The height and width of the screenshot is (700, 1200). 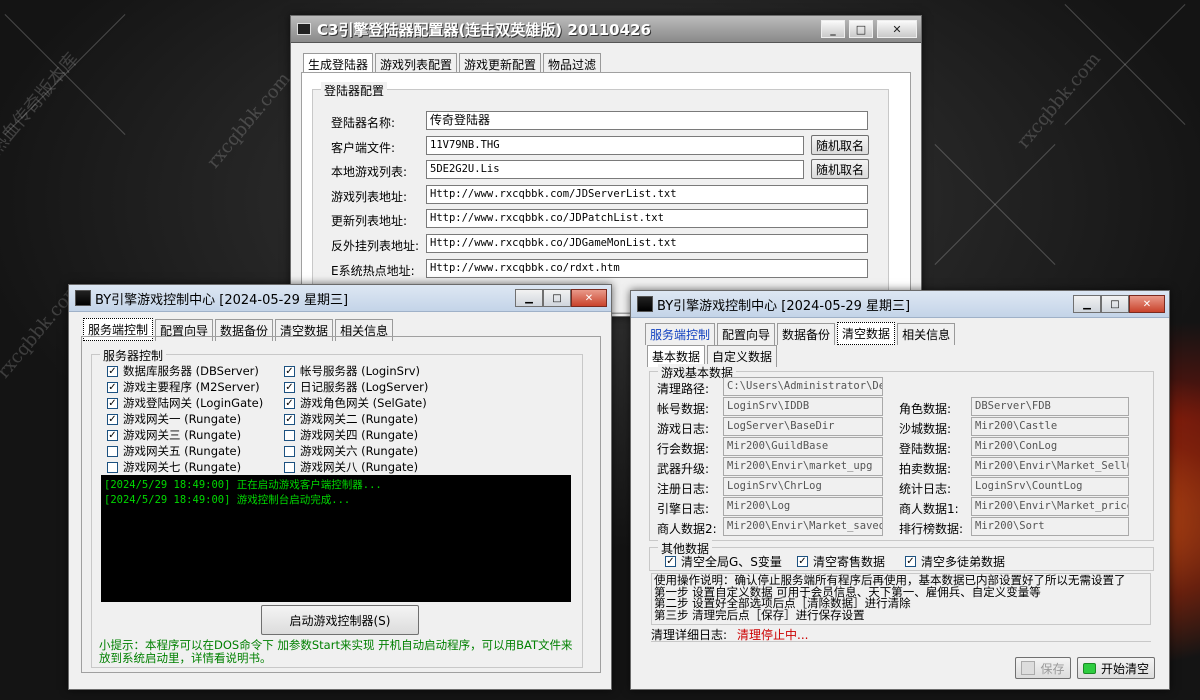 I want to click on data-path-input: LogServer\BaseDir, so click(x=803, y=426).